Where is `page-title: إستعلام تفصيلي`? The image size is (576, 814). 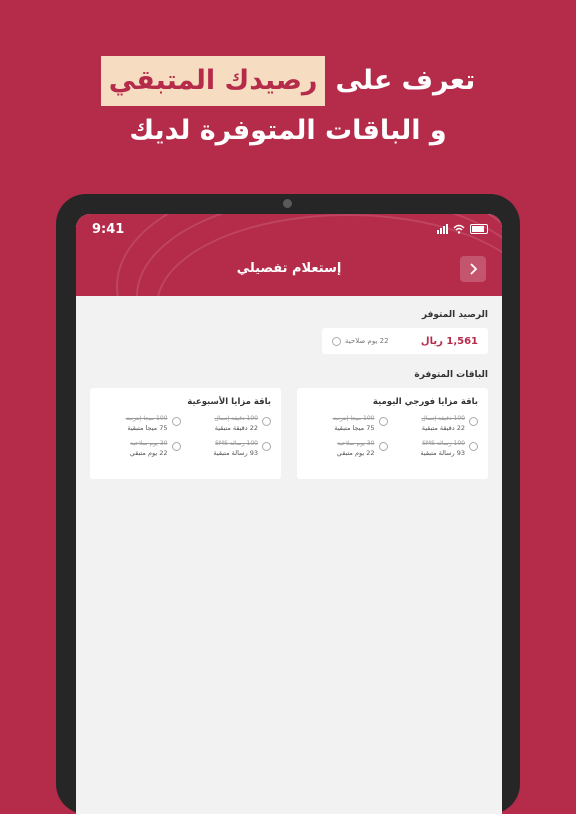 page-title: إستعلام تفصيلي is located at coordinates (289, 268).